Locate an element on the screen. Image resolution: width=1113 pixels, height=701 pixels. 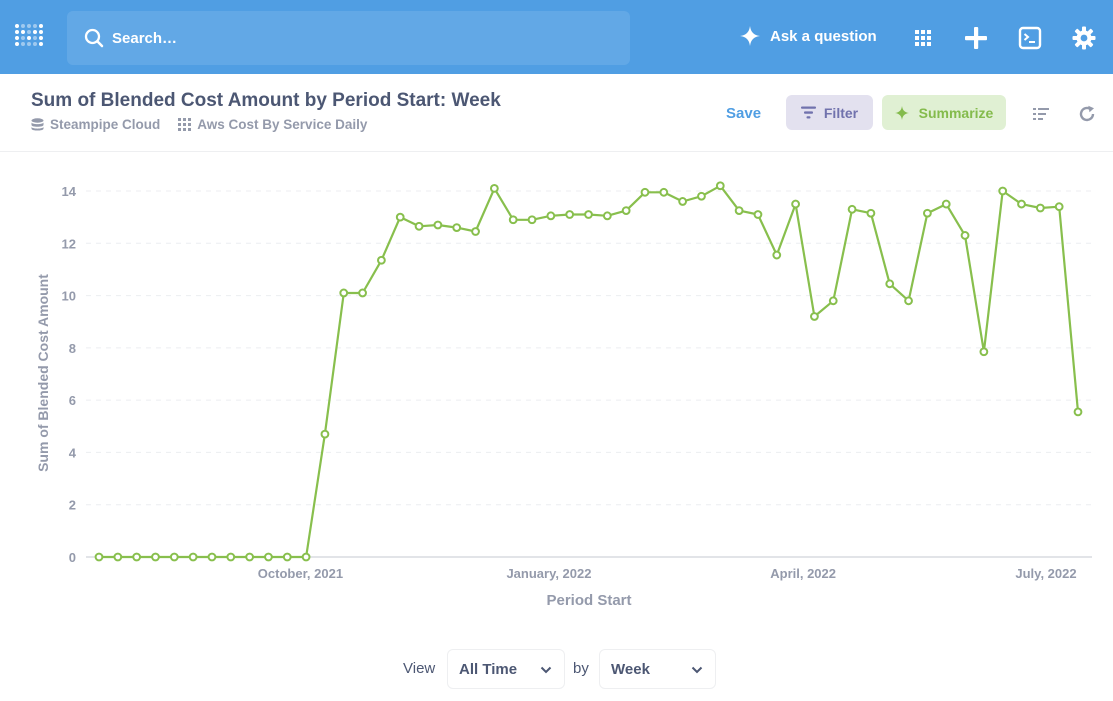
search-input is located at coordinates (352, 38).